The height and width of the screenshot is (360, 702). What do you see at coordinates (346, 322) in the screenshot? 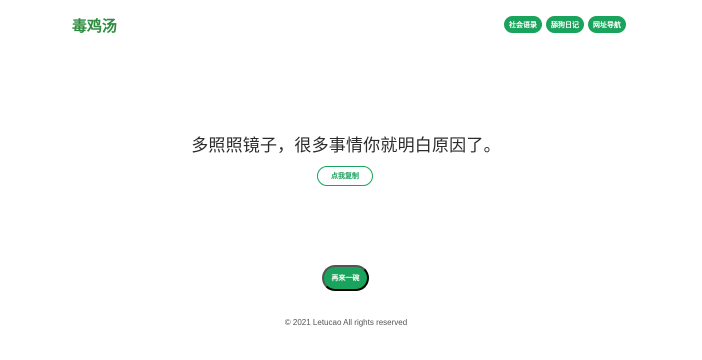
I see `footer-copyright: © 2021 Letucao All rights reserved` at bounding box center [346, 322].